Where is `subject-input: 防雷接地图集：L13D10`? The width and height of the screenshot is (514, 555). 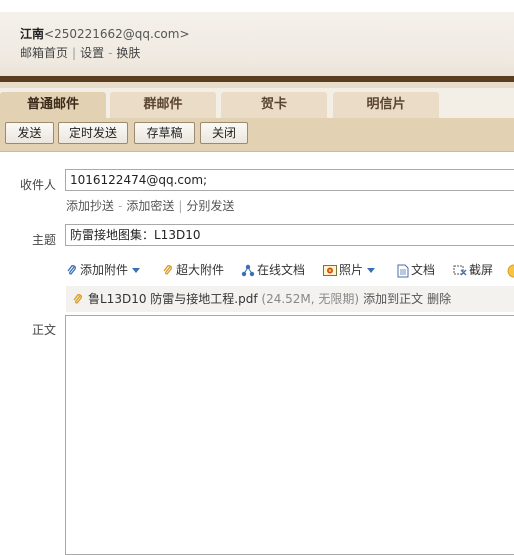 subject-input: 防雷接地图集：L13D10 is located at coordinates (289, 235).